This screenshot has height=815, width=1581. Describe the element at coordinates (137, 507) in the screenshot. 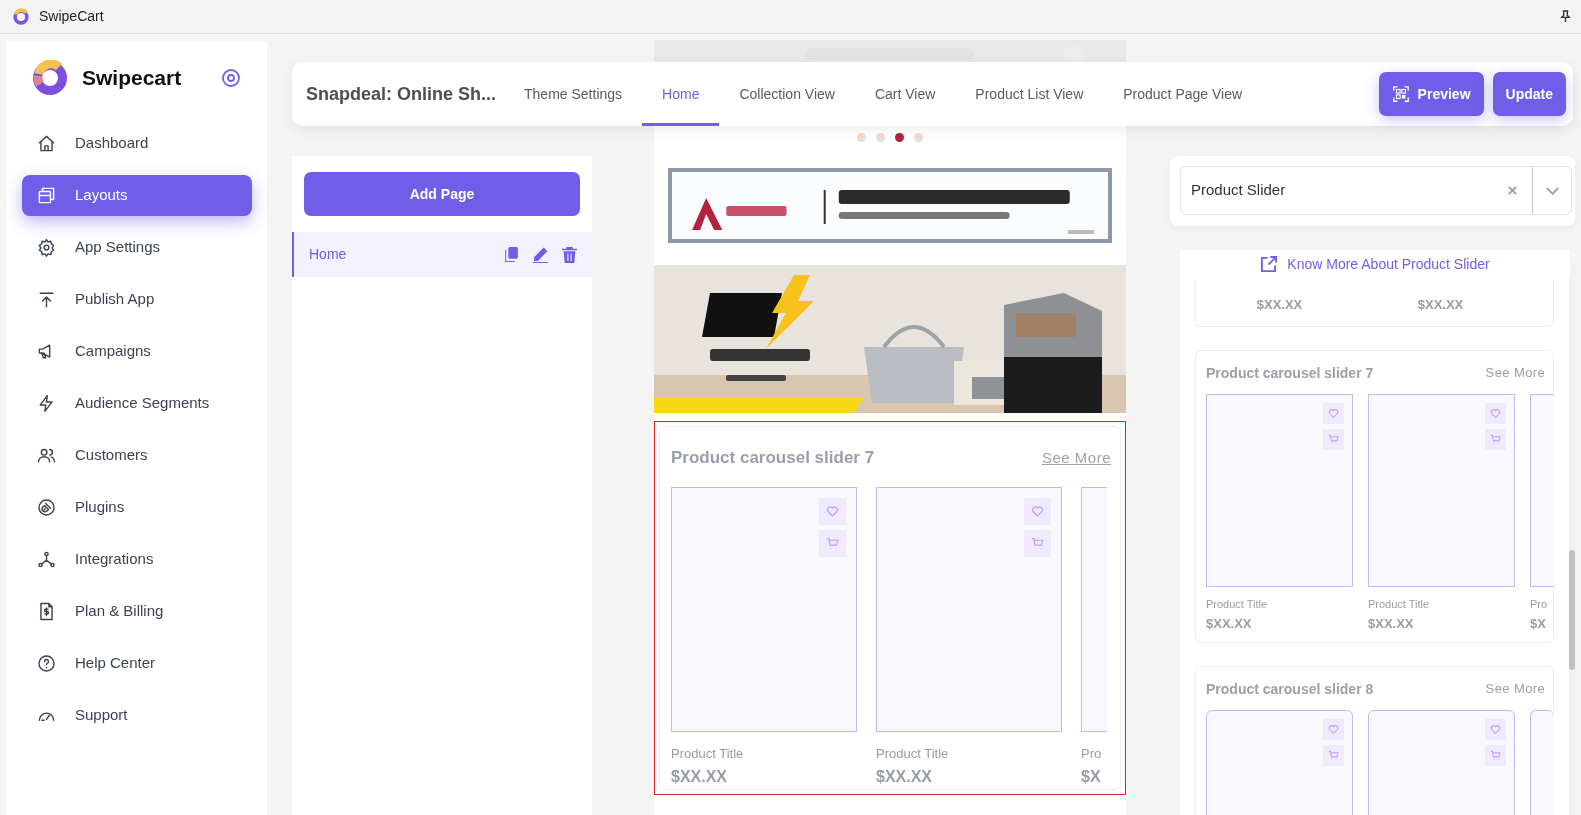

I see `sidebar-item: Plugins` at that location.